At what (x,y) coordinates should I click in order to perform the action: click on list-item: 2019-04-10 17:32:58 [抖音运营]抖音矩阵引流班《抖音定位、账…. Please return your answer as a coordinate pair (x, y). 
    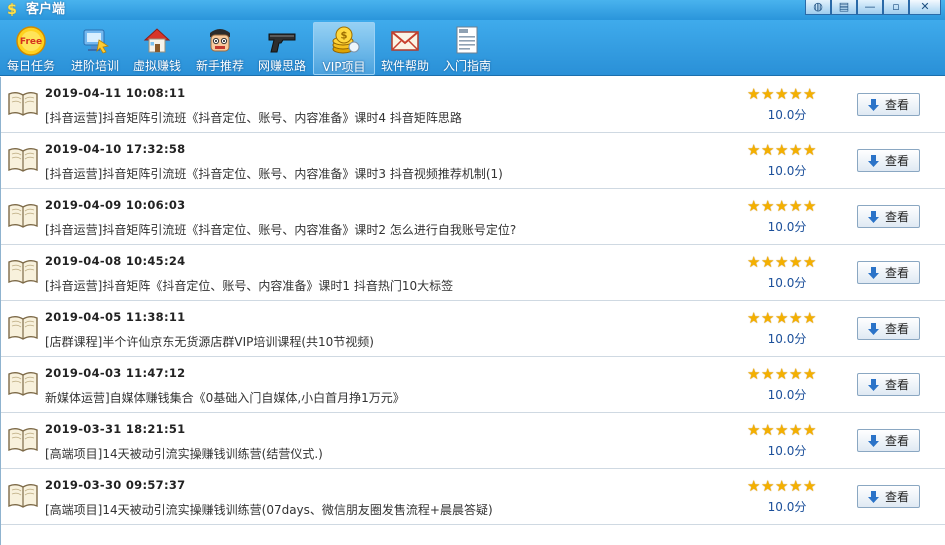
    Looking at the image, I should click on (473, 161).